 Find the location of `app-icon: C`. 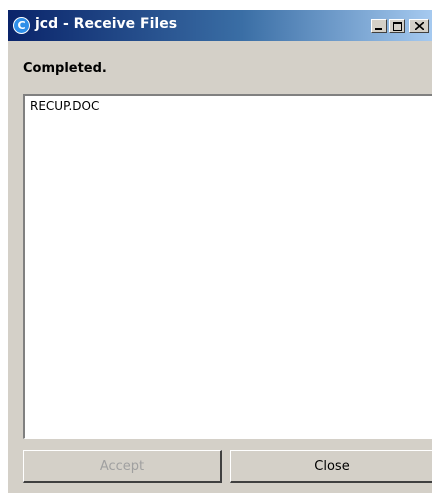

app-icon: C is located at coordinates (21, 25).